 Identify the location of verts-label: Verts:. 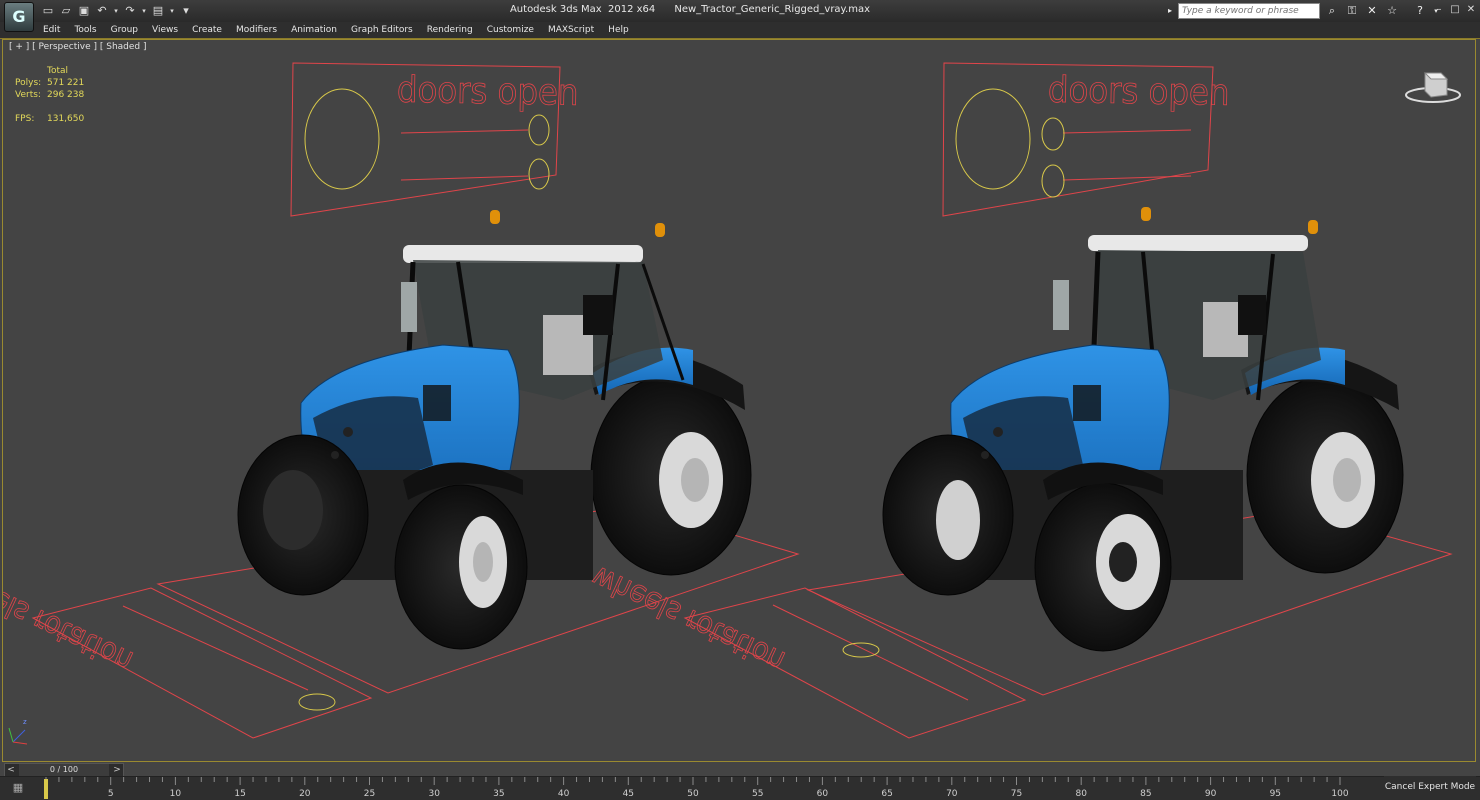
(28, 95).